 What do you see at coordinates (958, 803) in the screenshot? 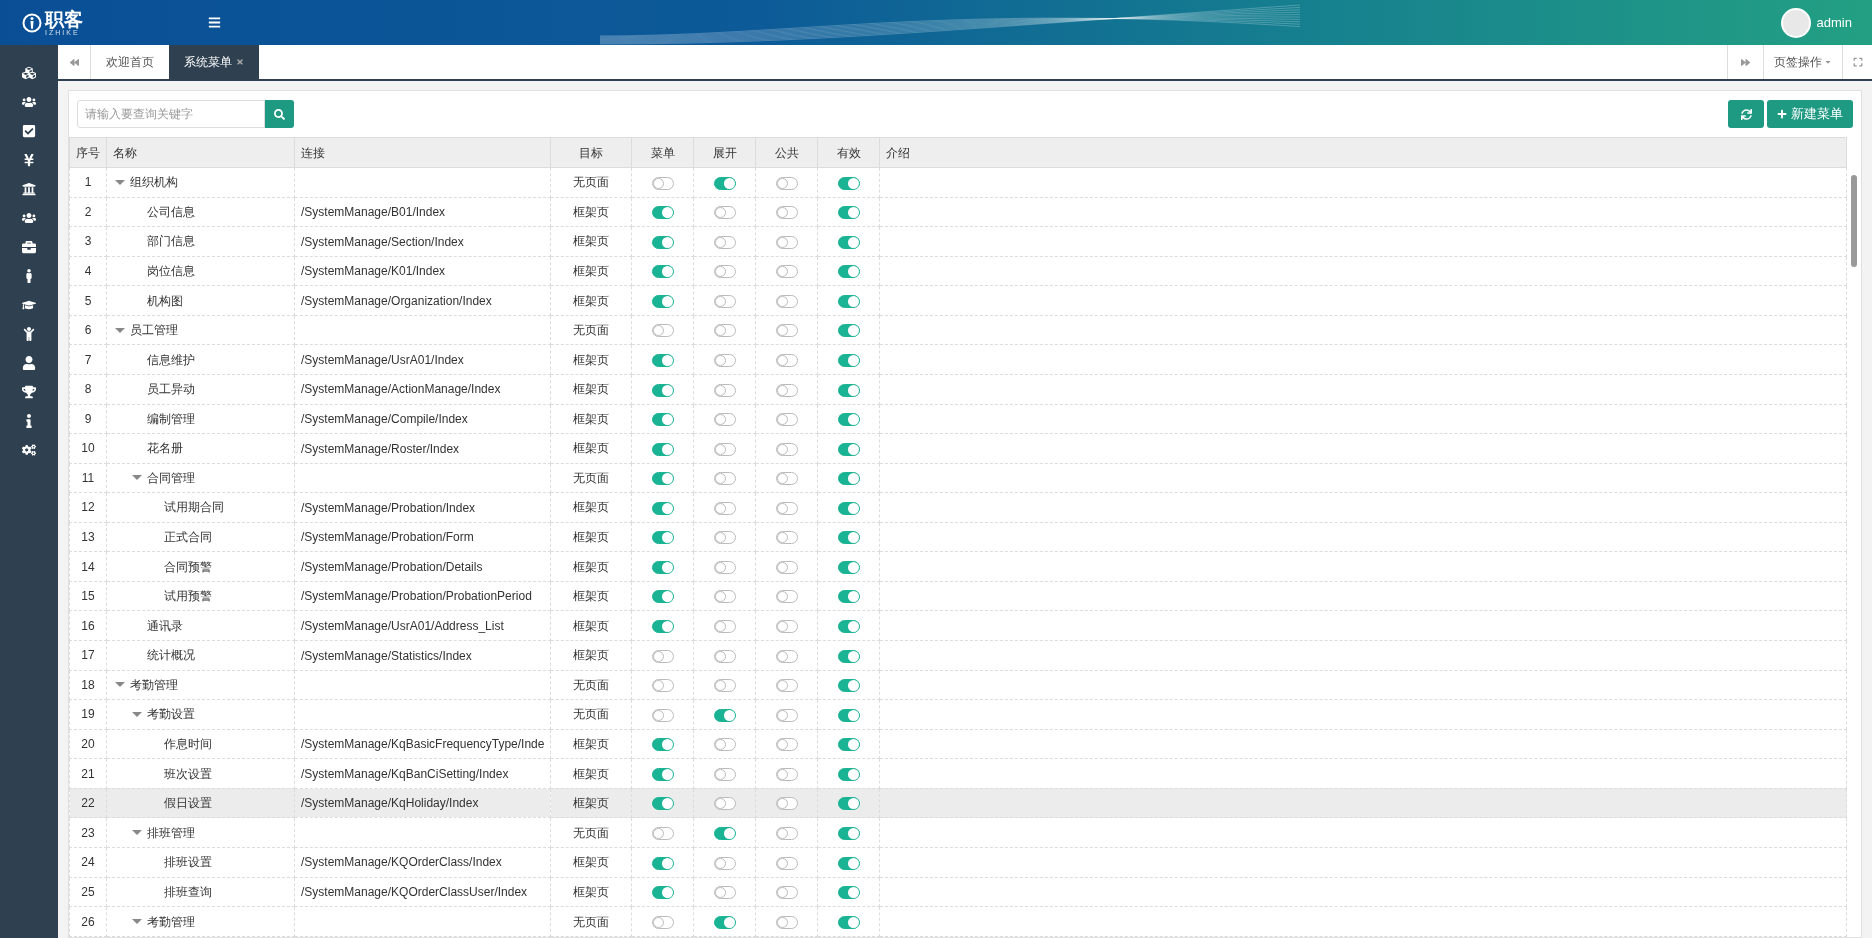
I see `table-row: 22 假日设置 /SystemManage/KqHoliday/Index 框架页` at bounding box center [958, 803].